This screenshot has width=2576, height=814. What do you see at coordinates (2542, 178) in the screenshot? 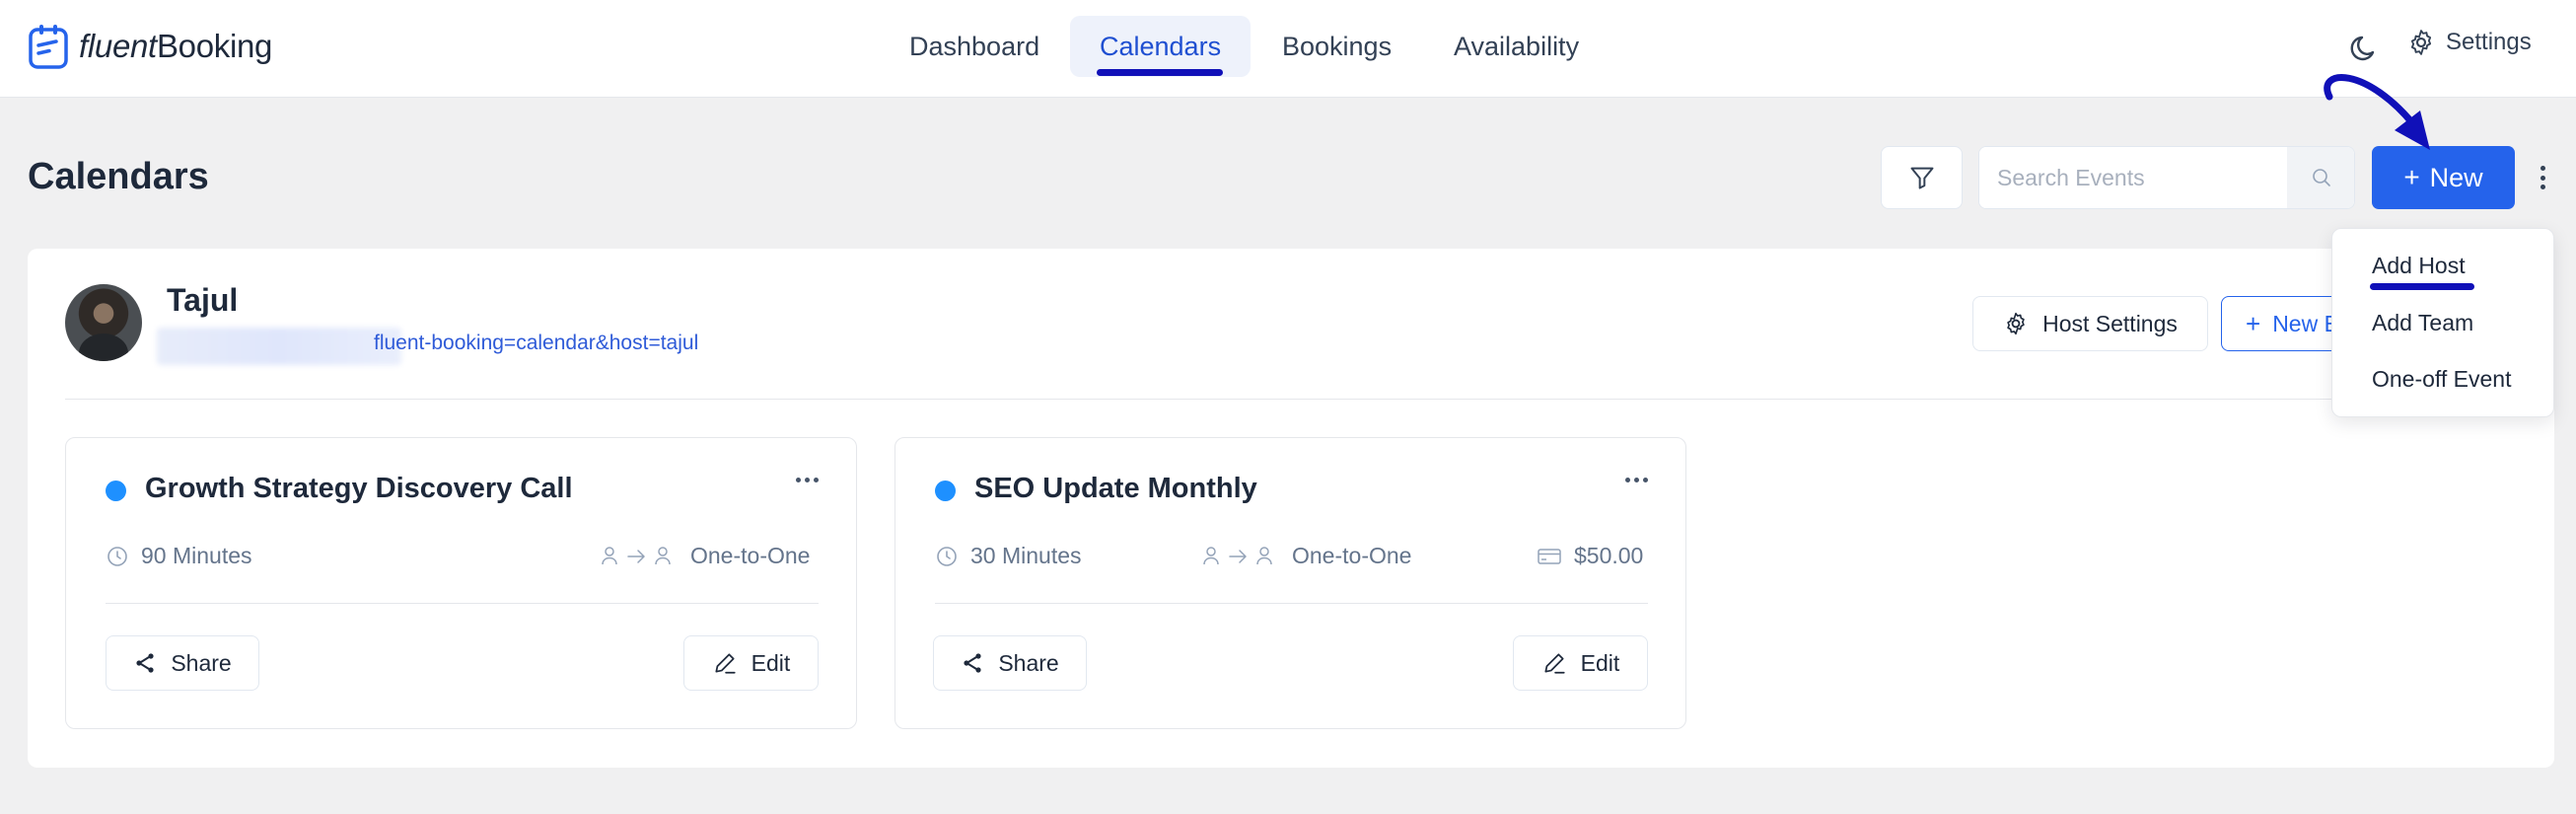
I see `more-options-icon` at bounding box center [2542, 178].